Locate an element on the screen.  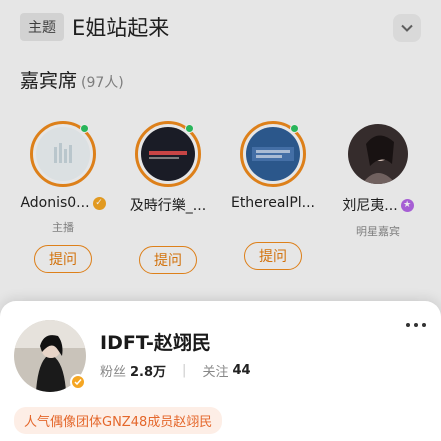
profile-name: IDFT-赵翊民 is located at coordinates (155, 343).